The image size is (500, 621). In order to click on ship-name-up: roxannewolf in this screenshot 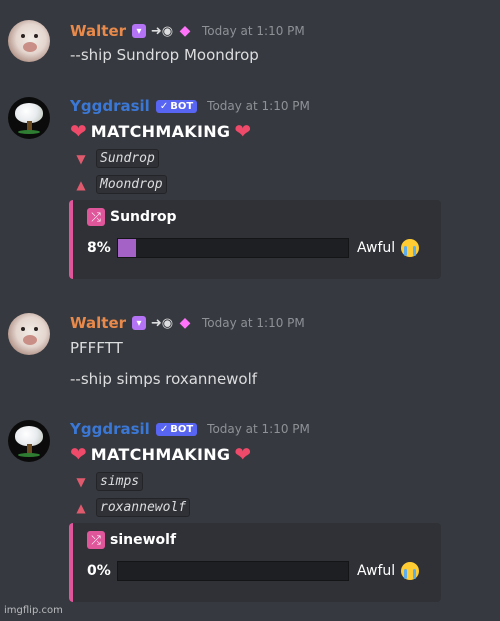, I will do `click(143, 507)`.